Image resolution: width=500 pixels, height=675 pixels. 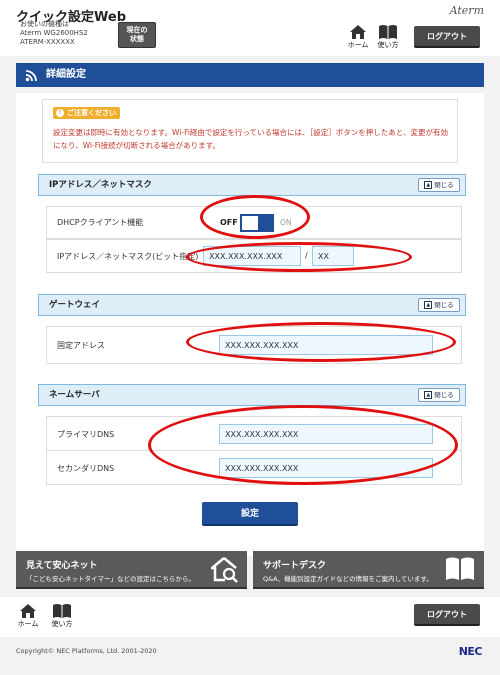 I want to click on open-book-icon, so click(x=460, y=568).